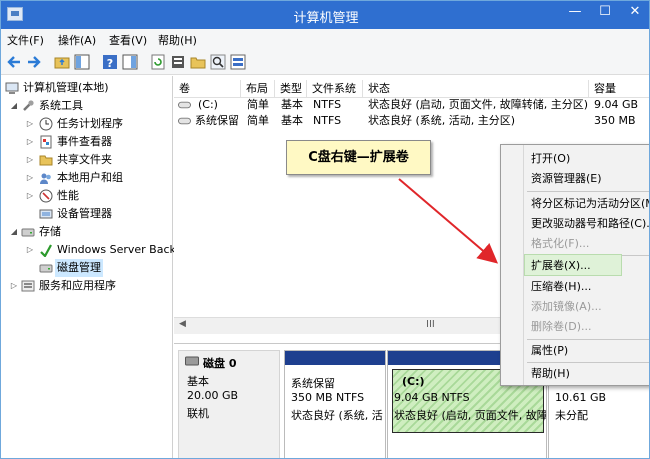  What do you see at coordinates (82, 62) in the screenshot?
I see `show-hide-tree-icon` at bounding box center [82, 62].